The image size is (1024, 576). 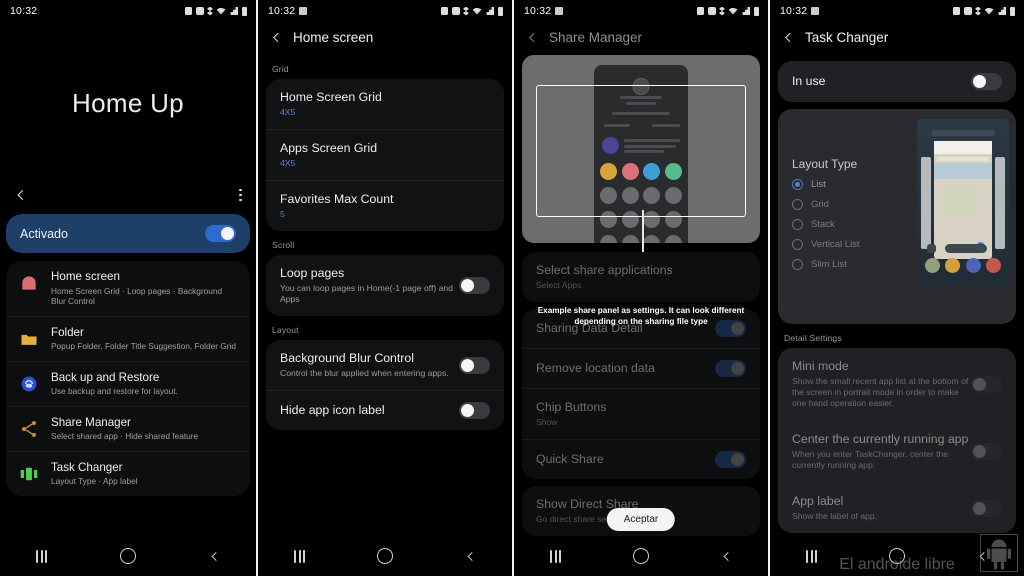 I want to click on row-select-share-applications: Select share applications Select Apps, so click(x=641, y=277).